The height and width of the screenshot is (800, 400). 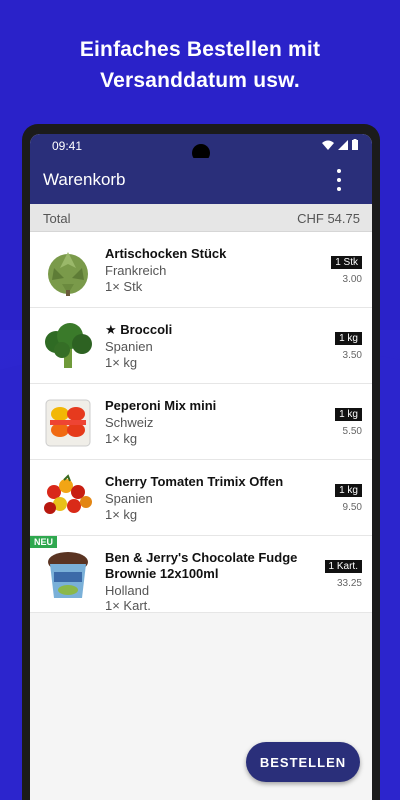 What do you see at coordinates (346, 262) in the screenshot?
I see `unit-badge: 1 Stk` at bounding box center [346, 262].